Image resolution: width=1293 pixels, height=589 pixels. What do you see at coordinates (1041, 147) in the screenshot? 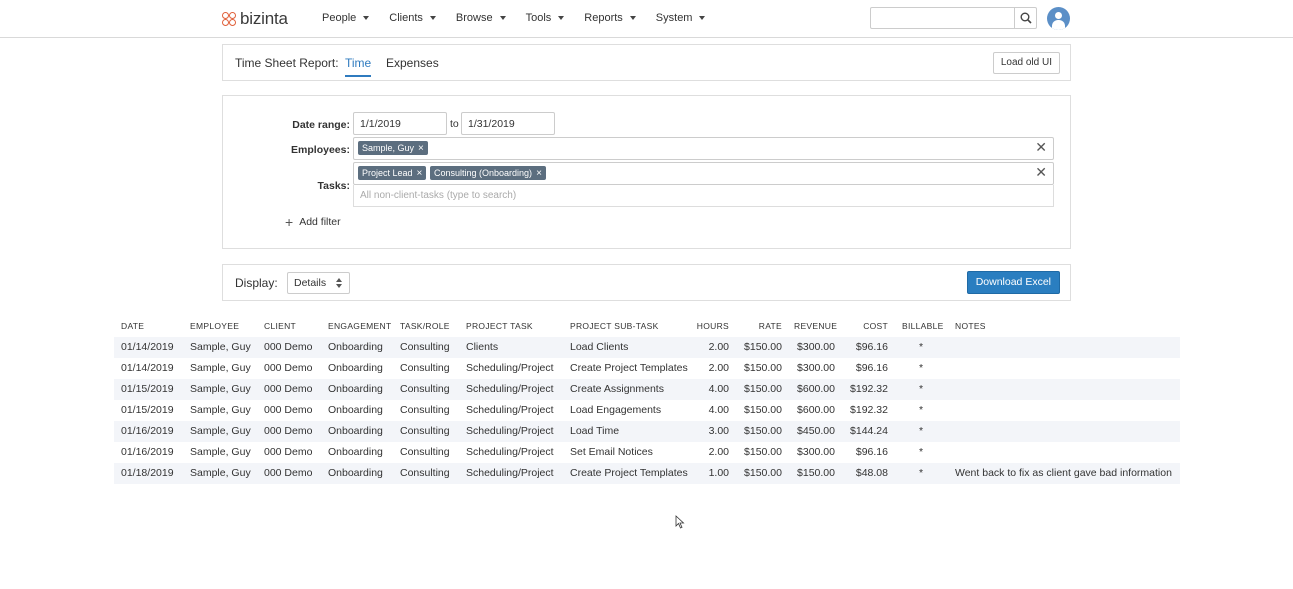
I see `clear-employees-icon: ✕` at bounding box center [1041, 147].